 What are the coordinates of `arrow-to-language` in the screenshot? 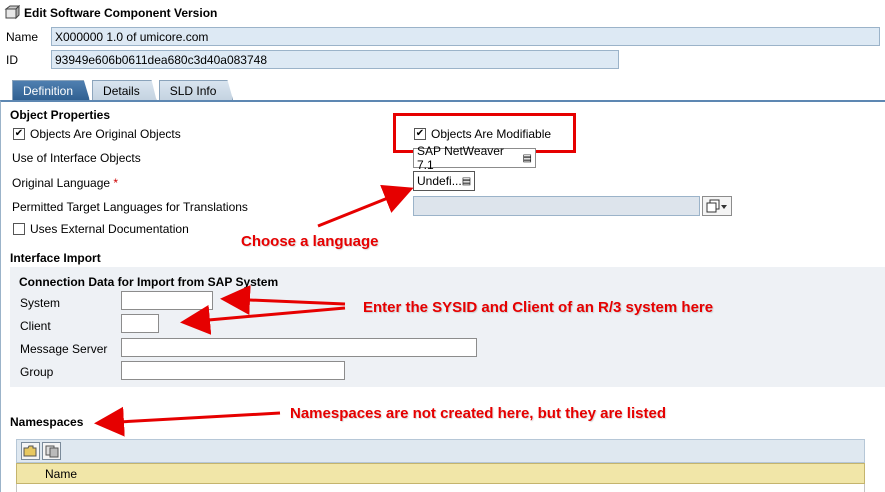 It's located at (365, 206).